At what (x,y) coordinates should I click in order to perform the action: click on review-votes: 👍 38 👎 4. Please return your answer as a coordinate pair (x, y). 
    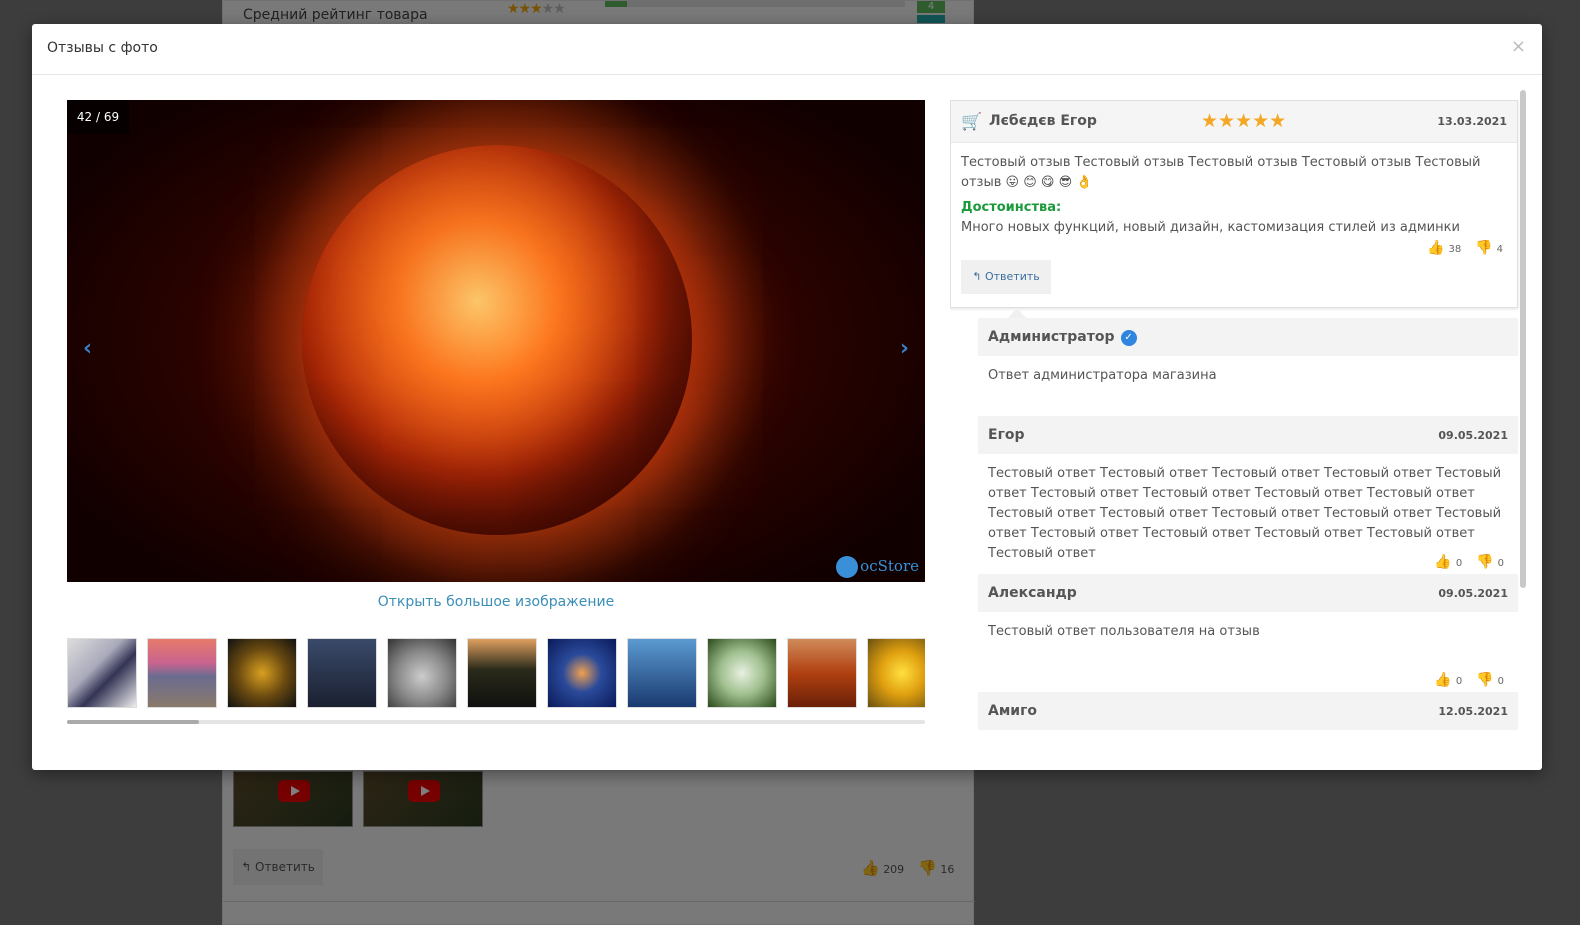
    Looking at the image, I should click on (1465, 248).